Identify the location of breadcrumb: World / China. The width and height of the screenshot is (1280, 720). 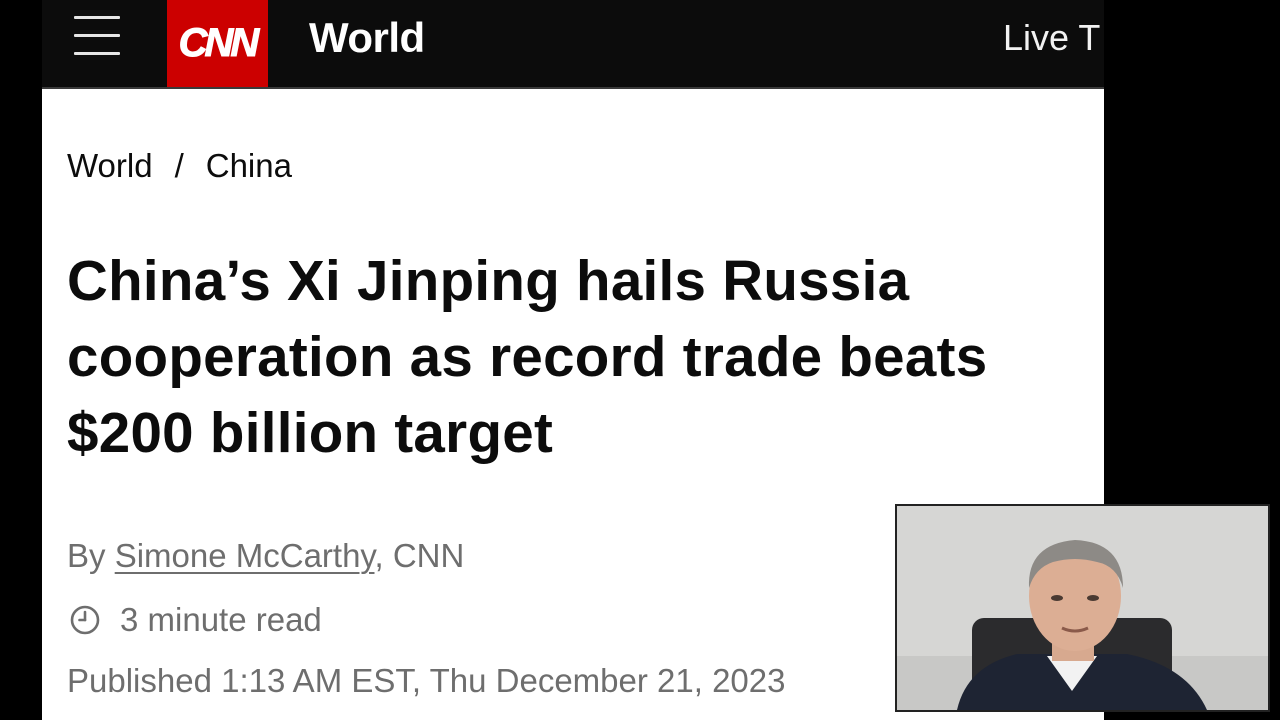
(179, 166).